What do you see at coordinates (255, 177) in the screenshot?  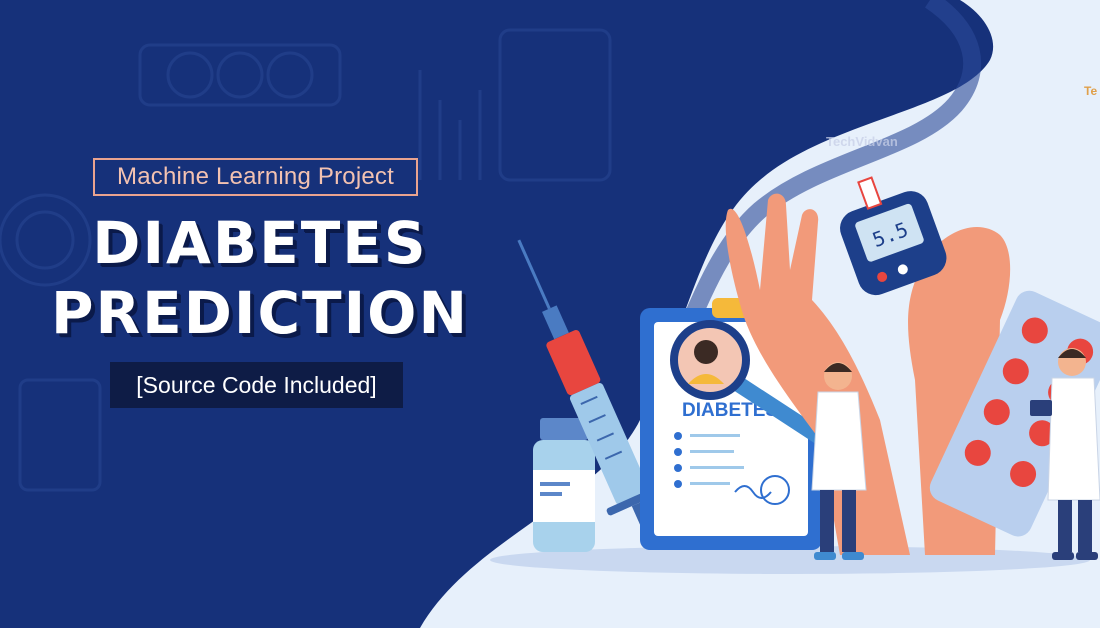 I see `project-type-tag: Machine Learning Project` at bounding box center [255, 177].